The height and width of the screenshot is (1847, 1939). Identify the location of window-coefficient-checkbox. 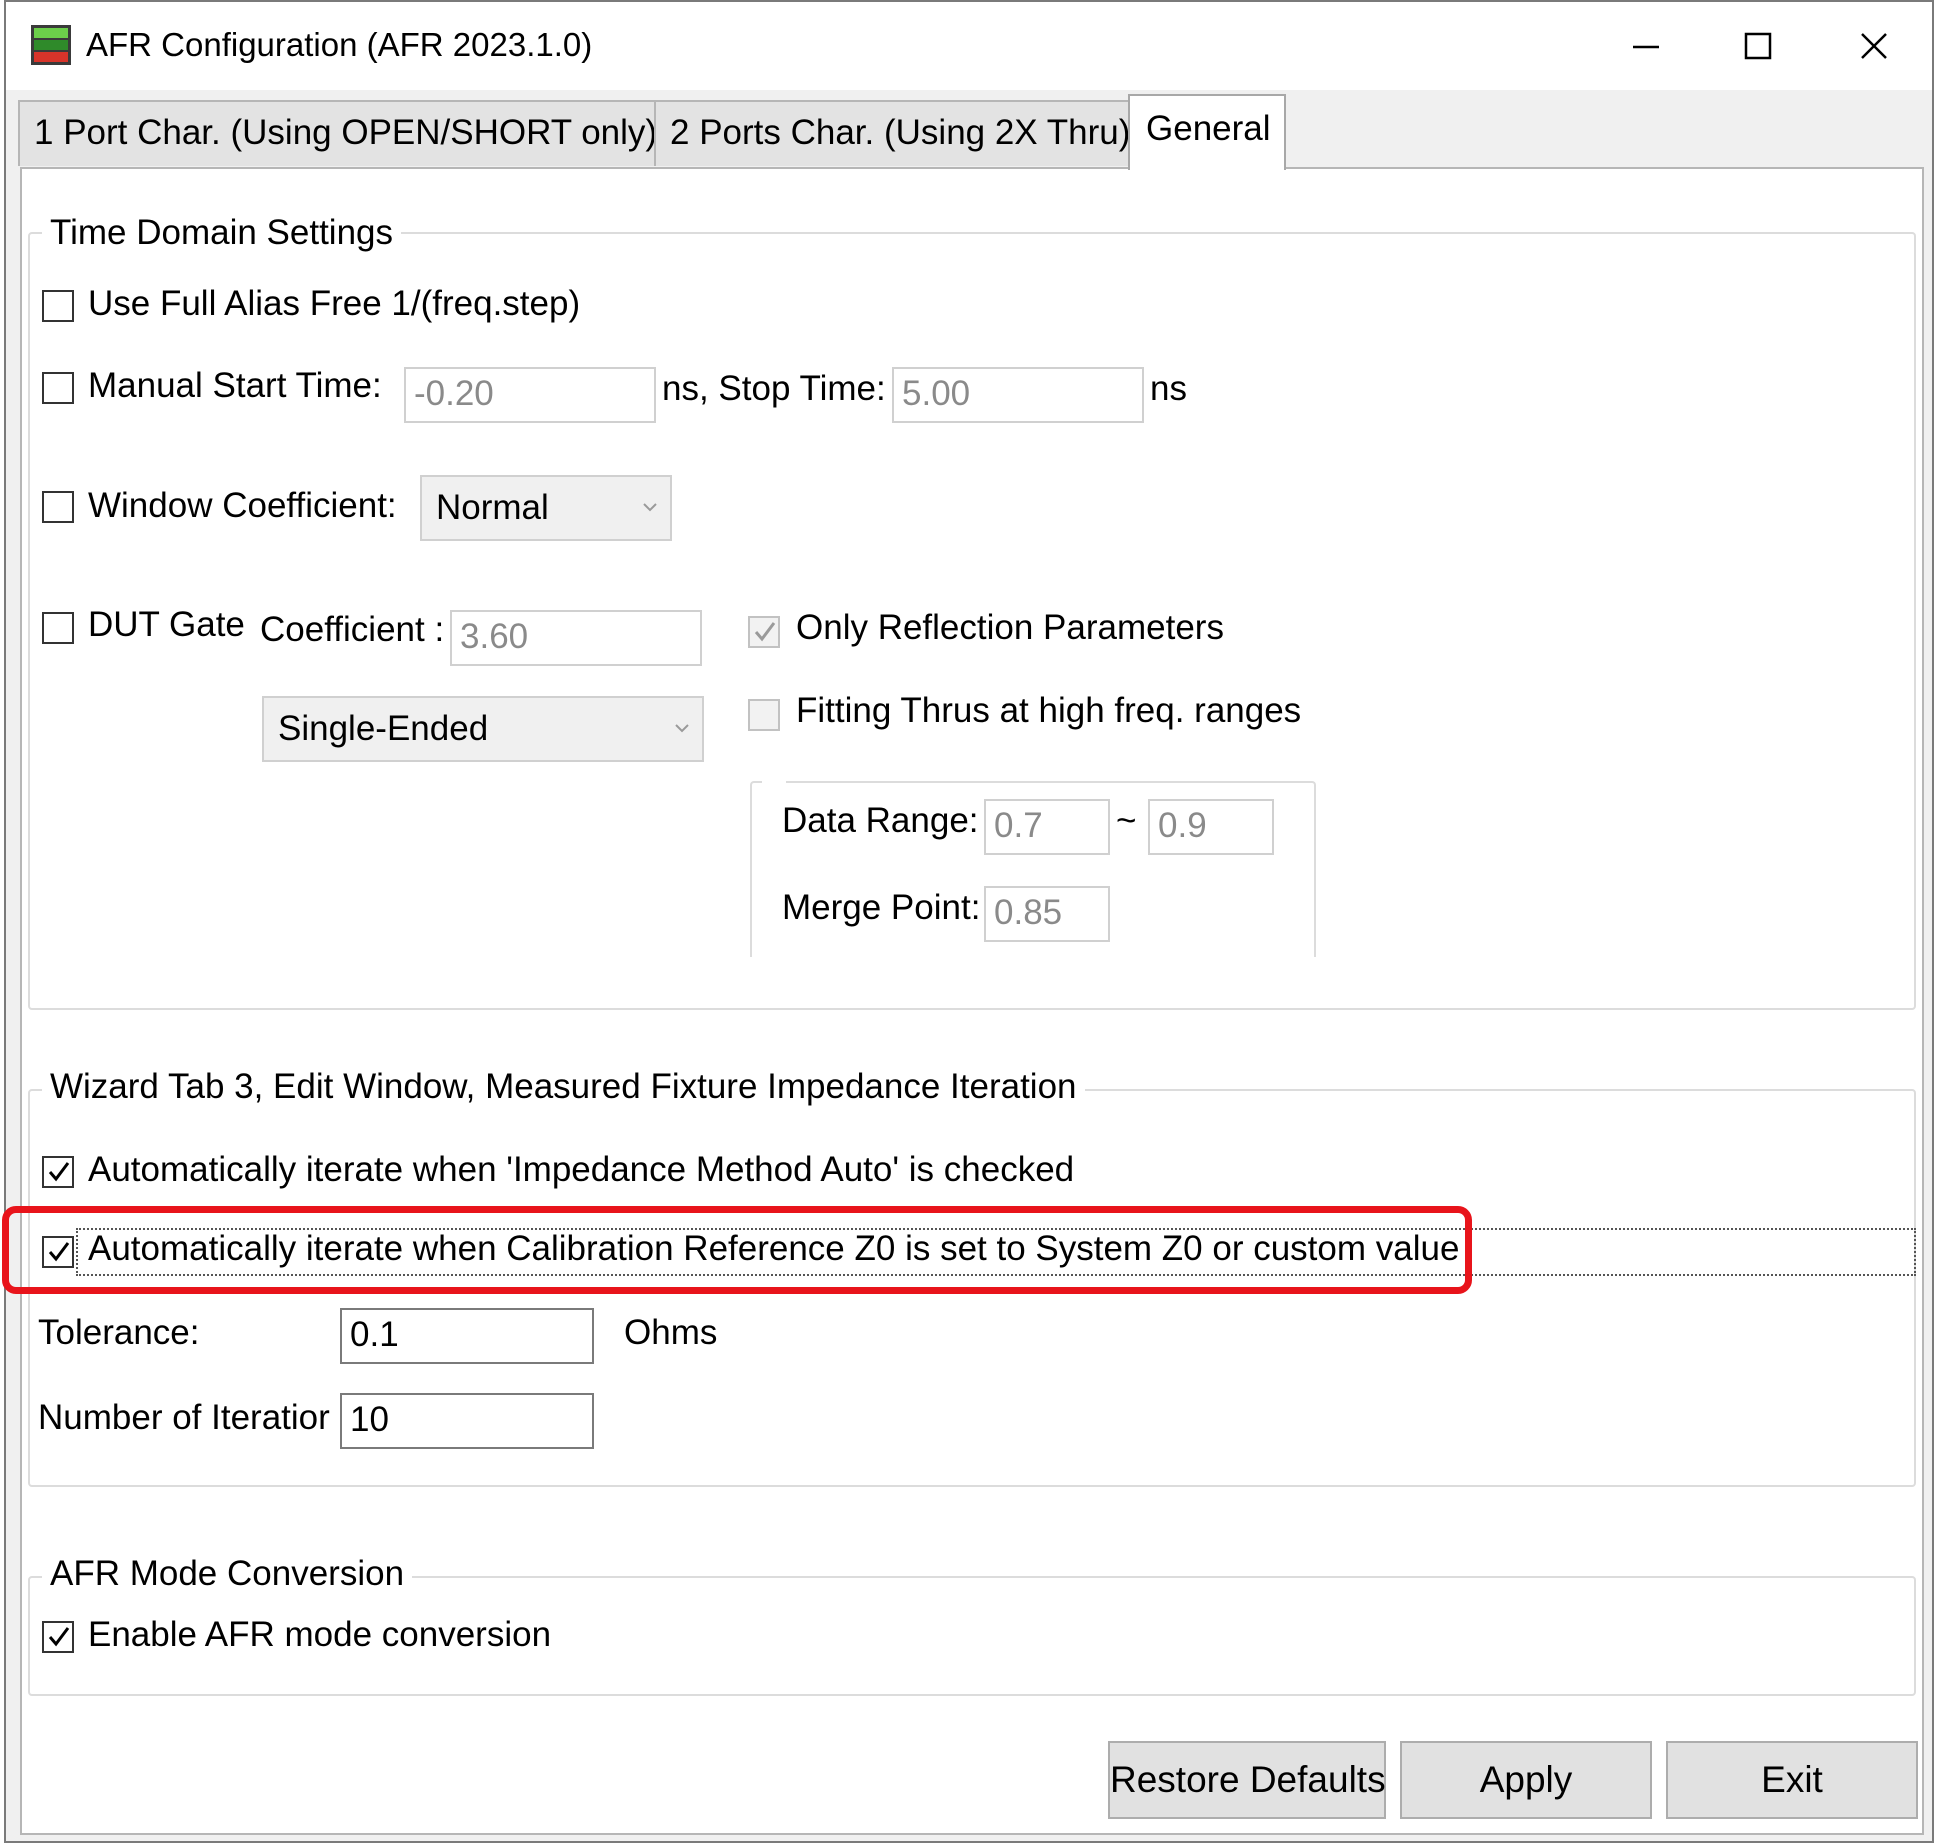
(58, 507).